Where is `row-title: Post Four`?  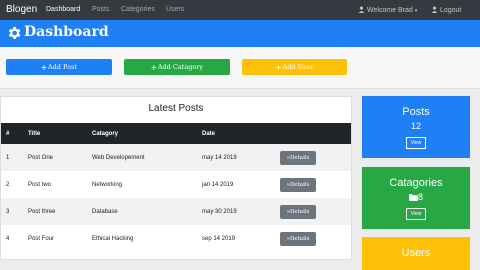
row-title: Post Four is located at coordinates (41, 238).